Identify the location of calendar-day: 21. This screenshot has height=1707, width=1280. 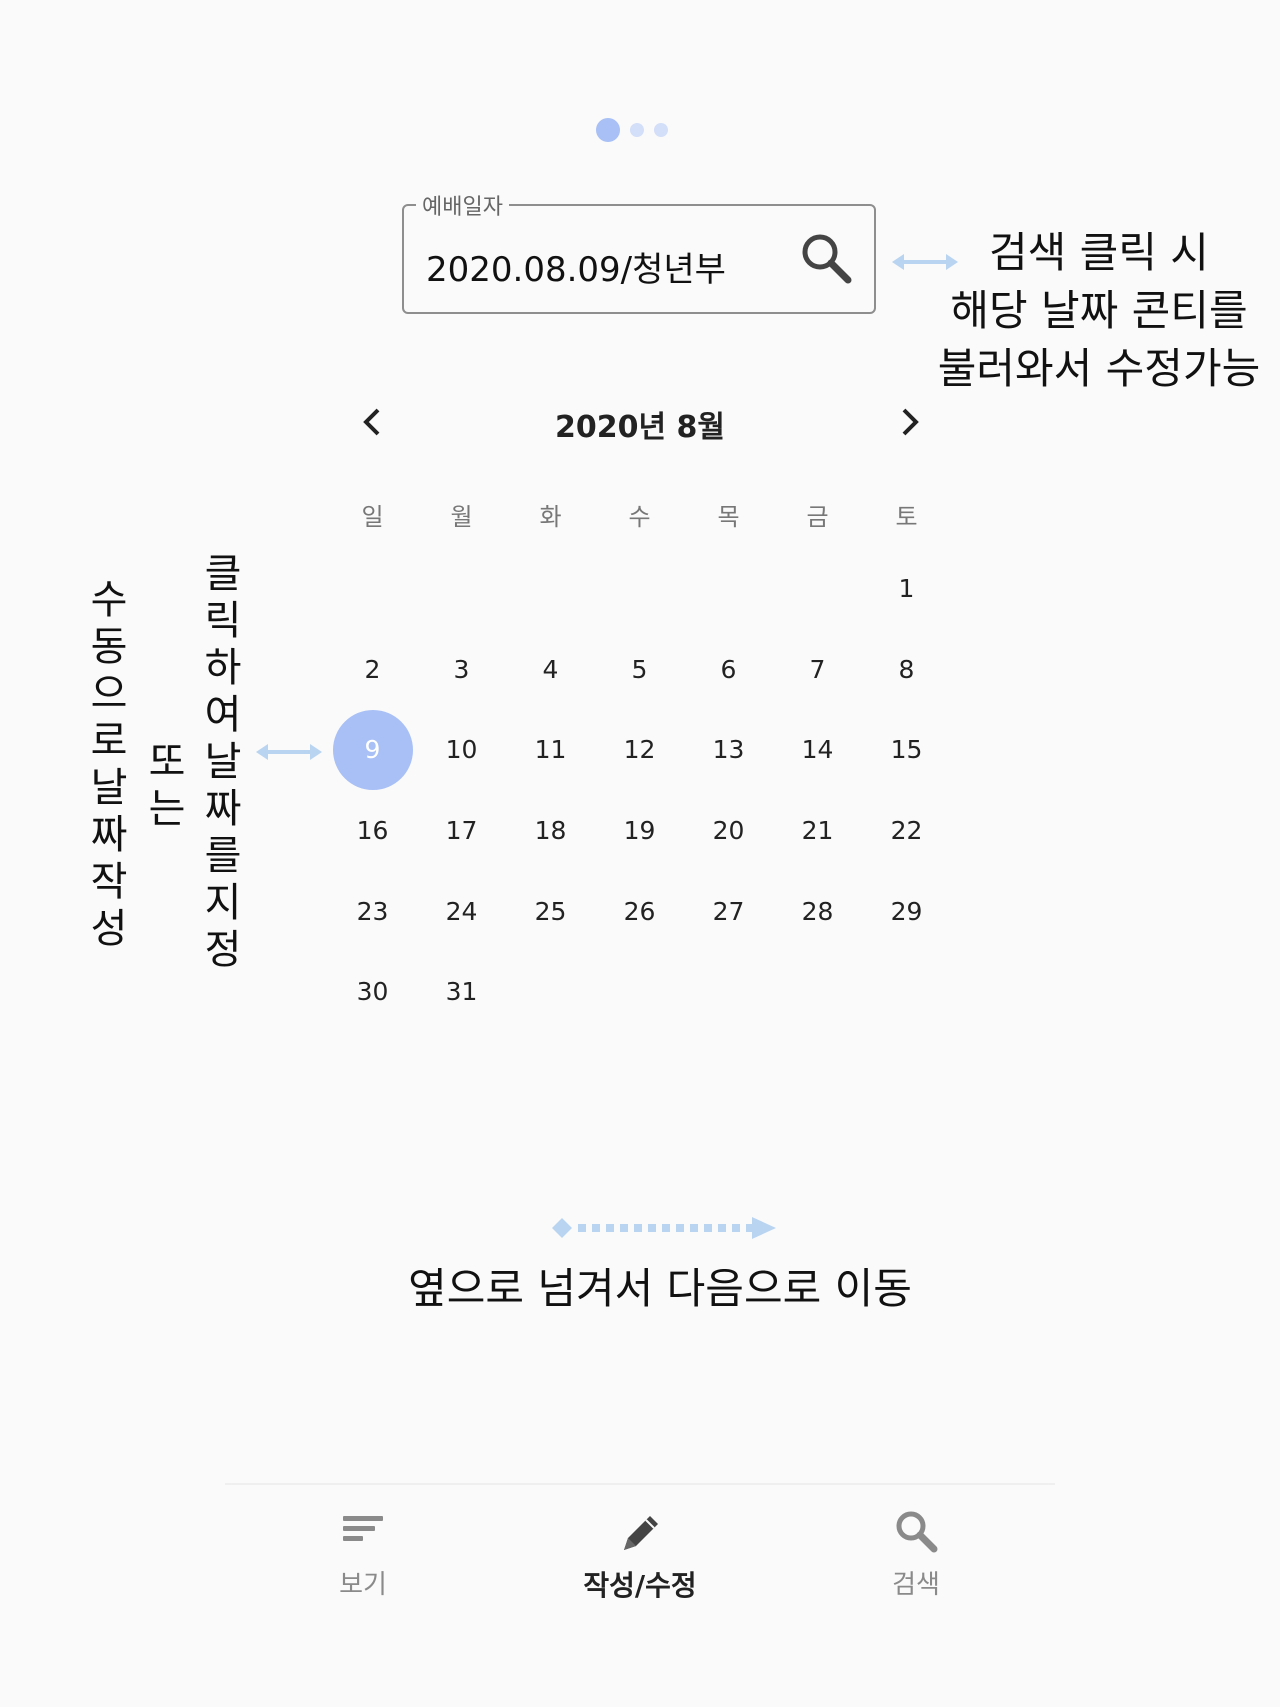
(817, 830).